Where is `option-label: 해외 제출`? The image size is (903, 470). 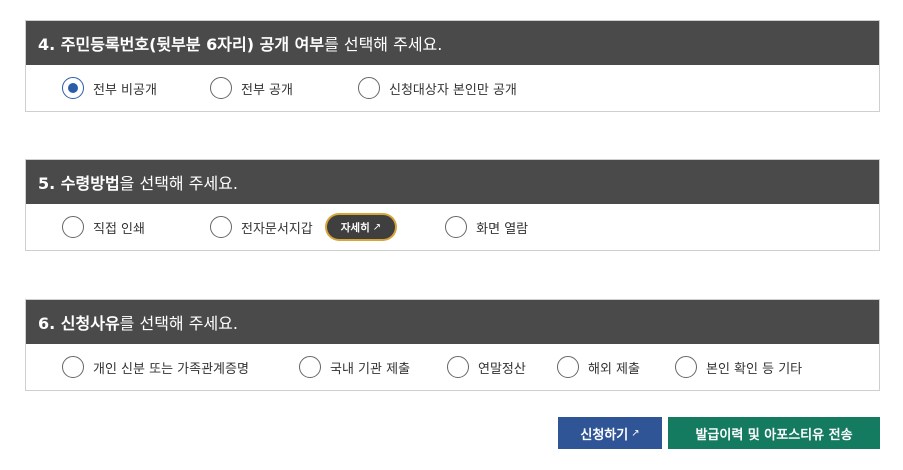
option-label: 해외 제출 is located at coordinates (614, 369).